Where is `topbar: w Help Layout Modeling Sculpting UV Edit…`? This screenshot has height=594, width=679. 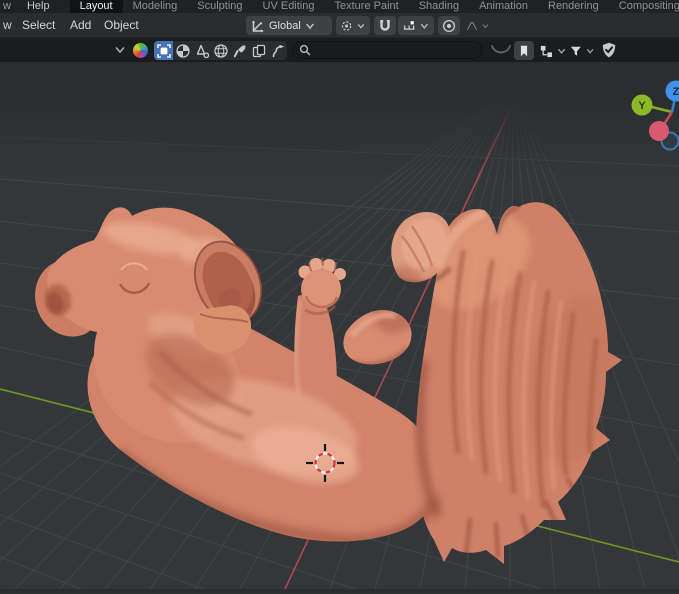 topbar: w Help Layout Modeling Sculpting UV Edit… is located at coordinates (339, 6).